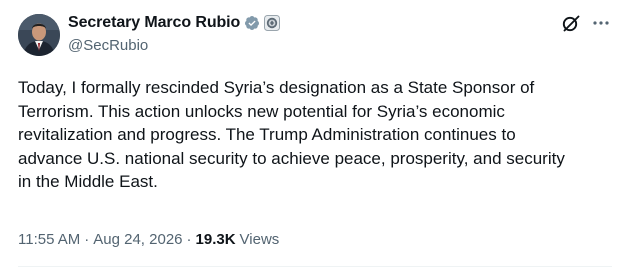 The height and width of the screenshot is (275, 630). What do you see at coordinates (49, 239) in the screenshot?
I see `tweet-time: 11:55 AM` at bounding box center [49, 239].